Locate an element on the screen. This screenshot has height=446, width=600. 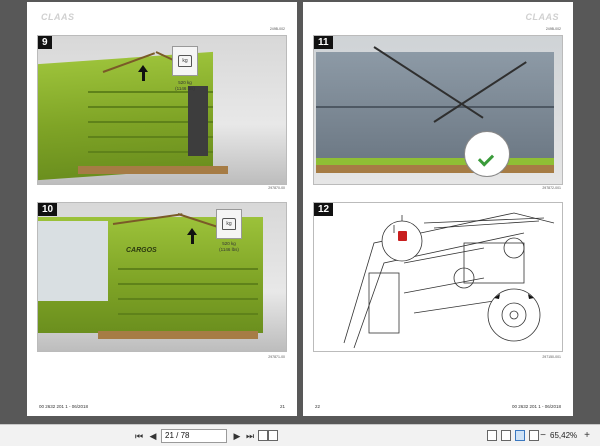
single-page-view-icon is located at coordinates (492, 435).